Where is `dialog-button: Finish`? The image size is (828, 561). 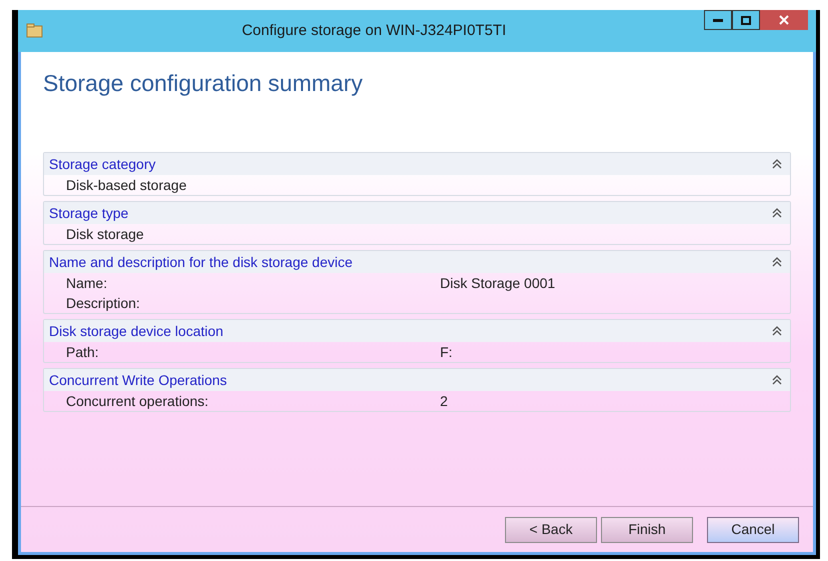
dialog-button: Finish is located at coordinates (647, 529).